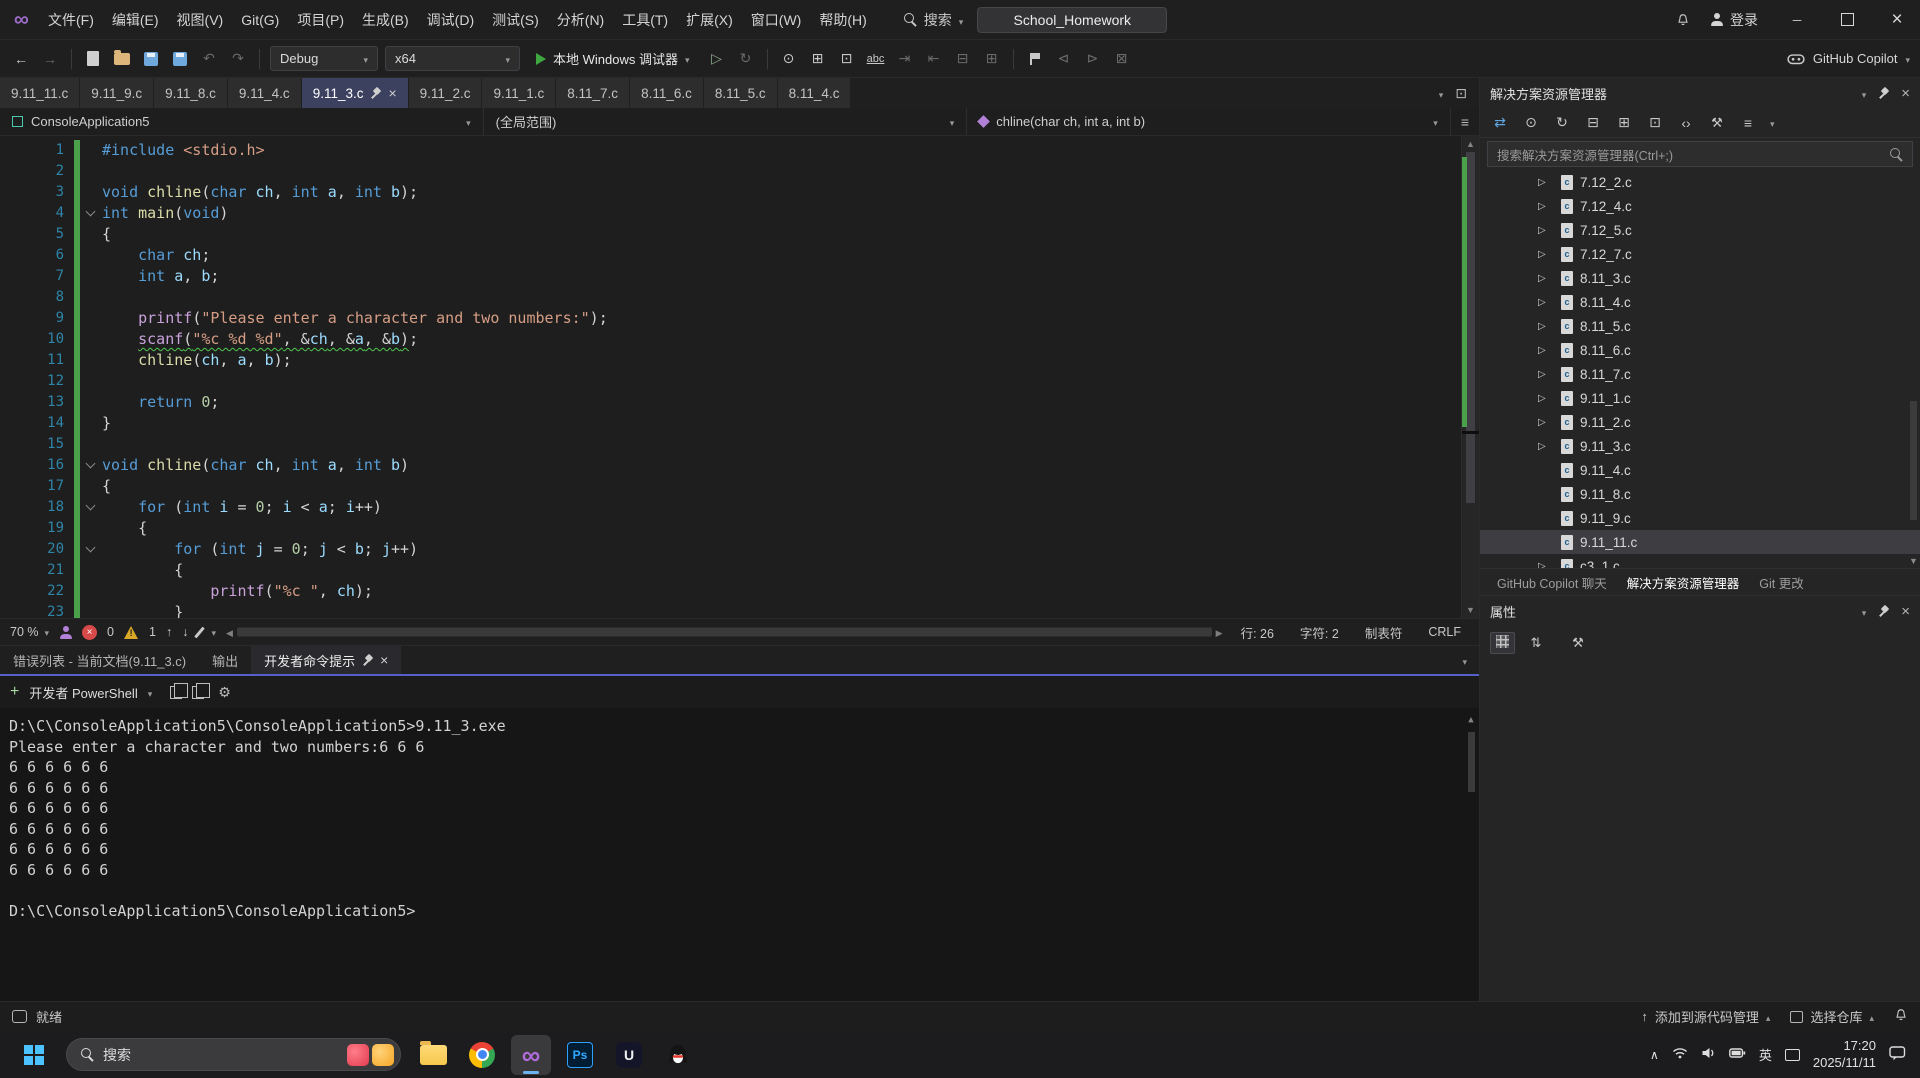  I want to click on save-all-icon, so click(180, 59).